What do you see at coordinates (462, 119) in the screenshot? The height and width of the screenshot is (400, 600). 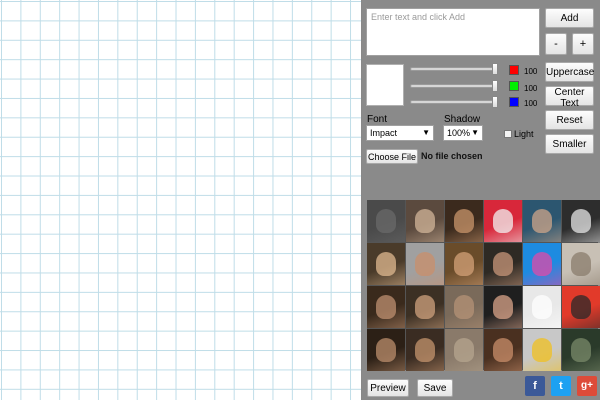 I see `shadow-label: Shadow` at bounding box center [462, 119].